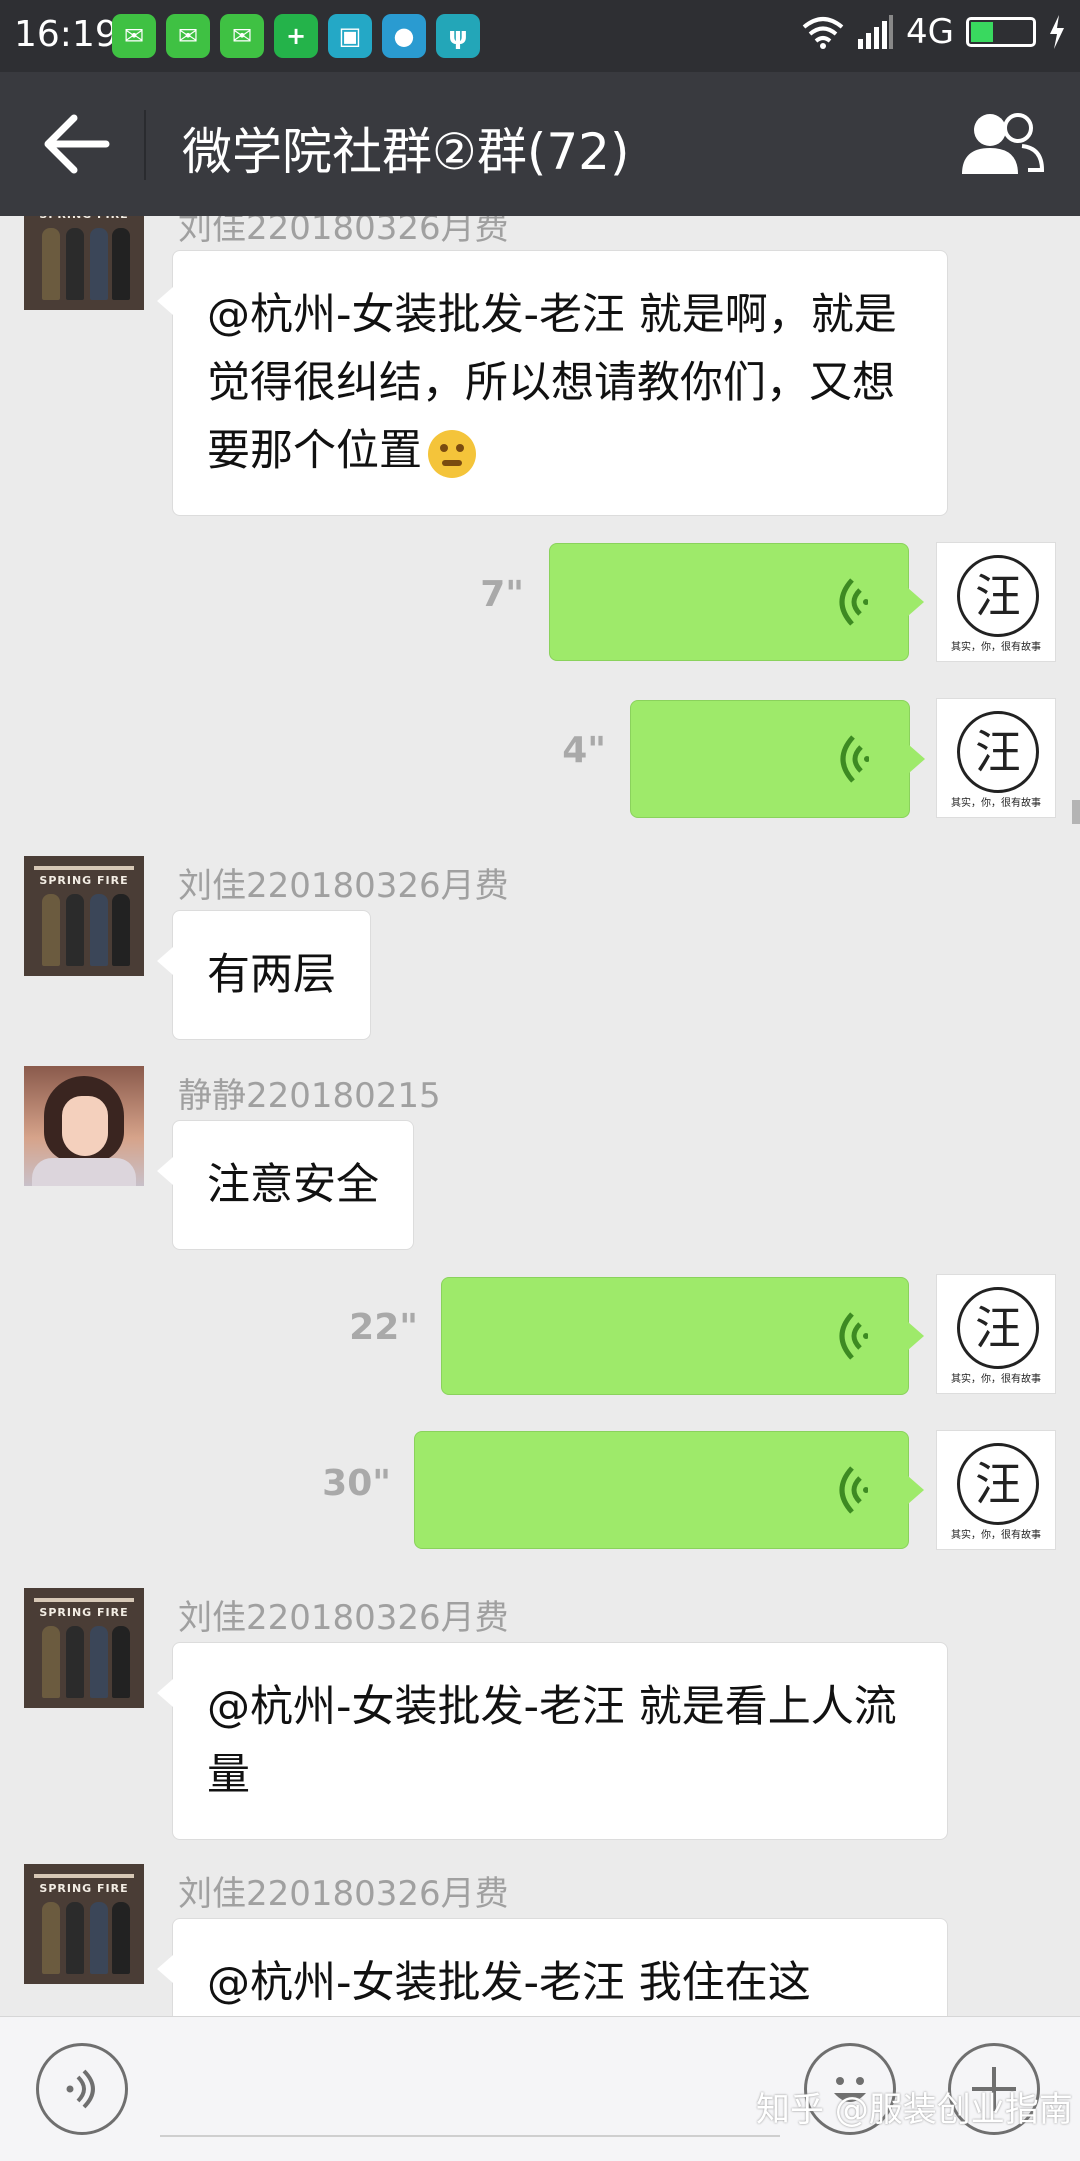 The image size is (1080, 2161). What do you see at coordinates (540, 36) in the screenshot?
I see `status-bar: 16:19 ✉ ✉ ✉ + ▣ ● ψ 4G` at bounding box center [540, 36].